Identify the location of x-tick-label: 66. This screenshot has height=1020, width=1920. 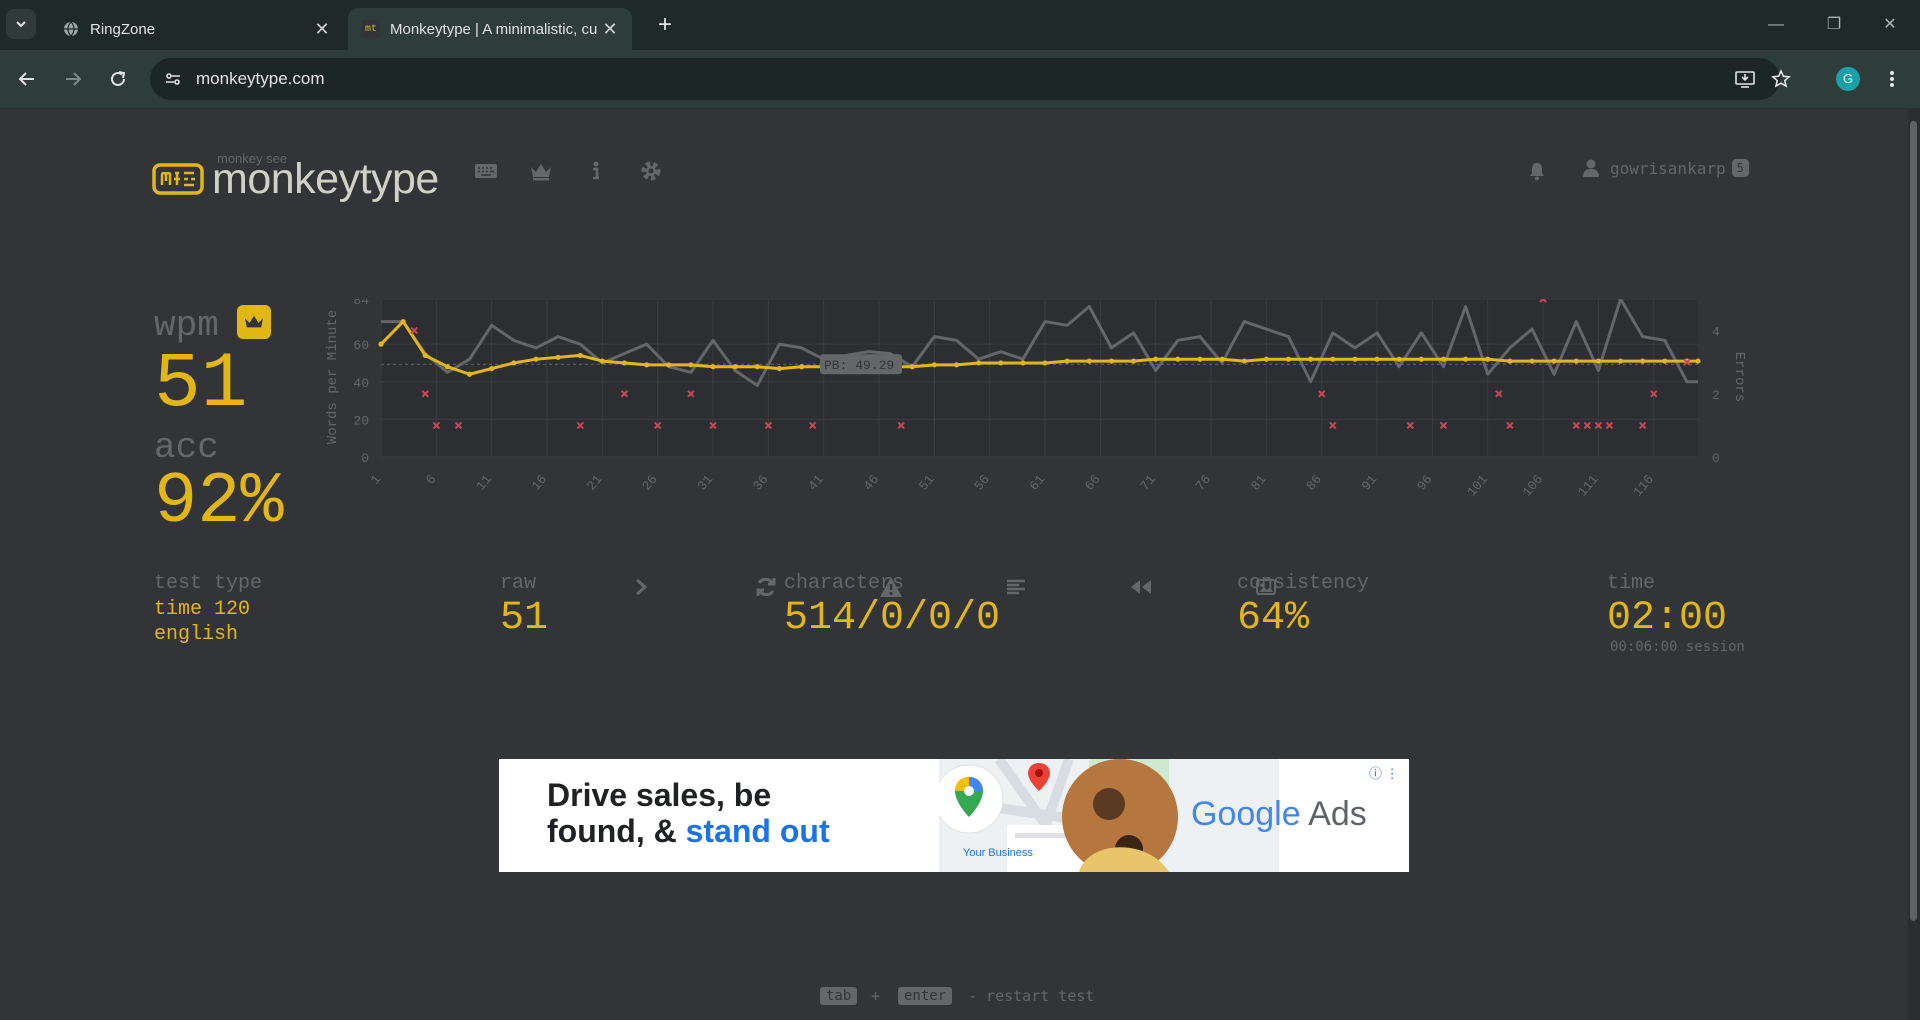
(1093, 483).